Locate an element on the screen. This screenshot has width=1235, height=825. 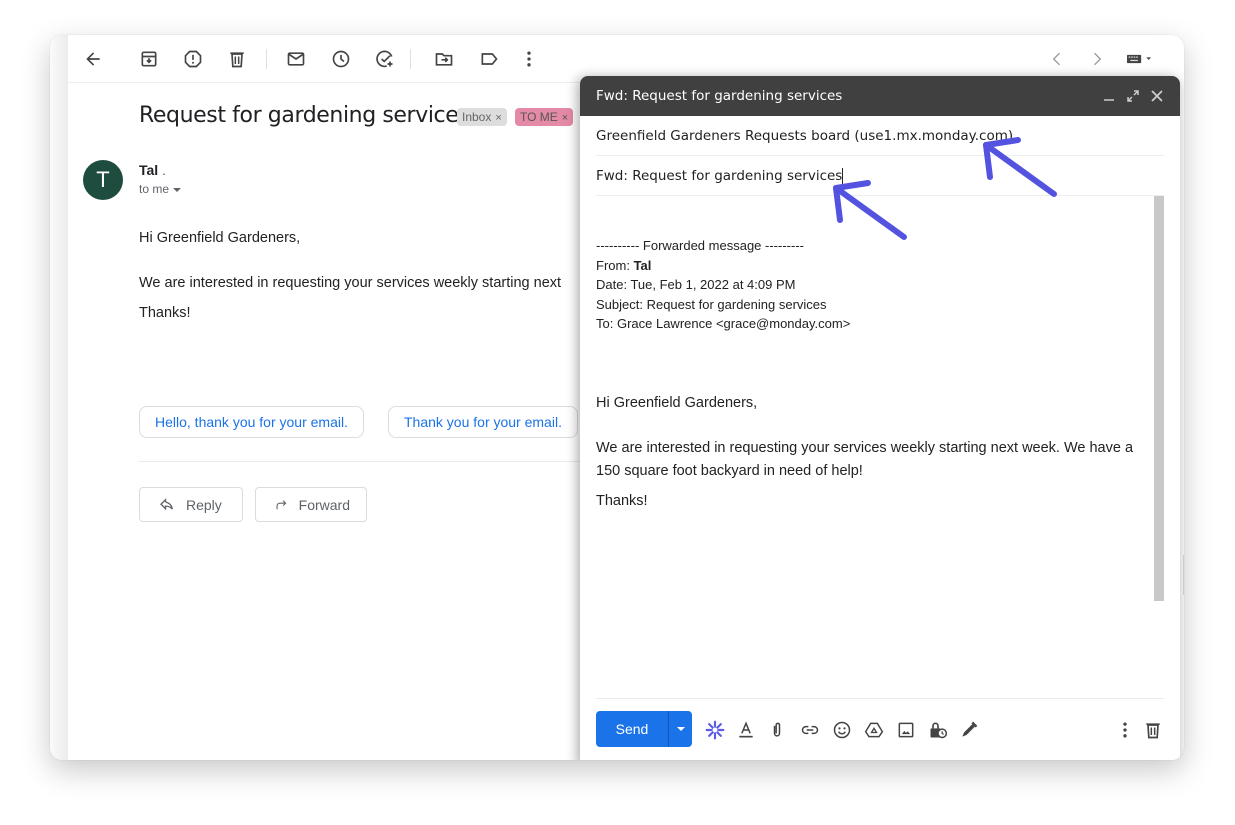
forward-button: Forward is located at coordinates (311, 504).